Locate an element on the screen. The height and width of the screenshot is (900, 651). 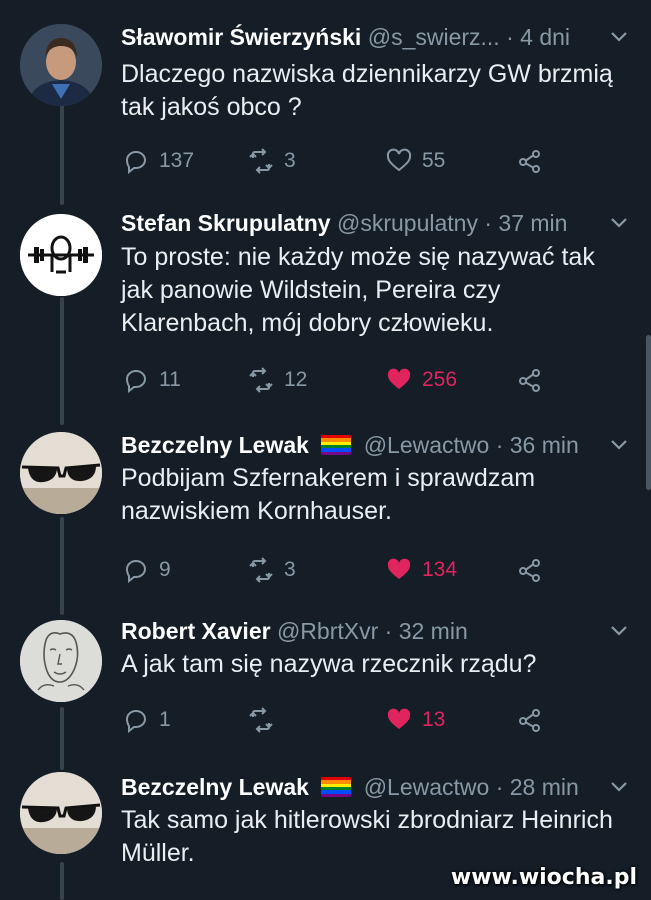
retweet-button is located at coordinates (266, 720).